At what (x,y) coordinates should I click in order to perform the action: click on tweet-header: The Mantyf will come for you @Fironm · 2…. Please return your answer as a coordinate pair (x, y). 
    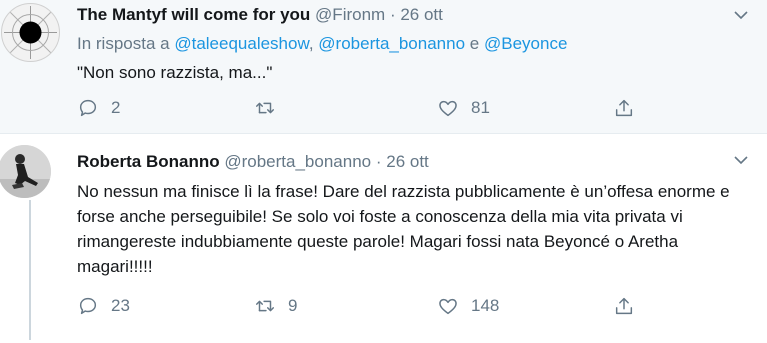
    Looking at the image, I should click on (260, 15).